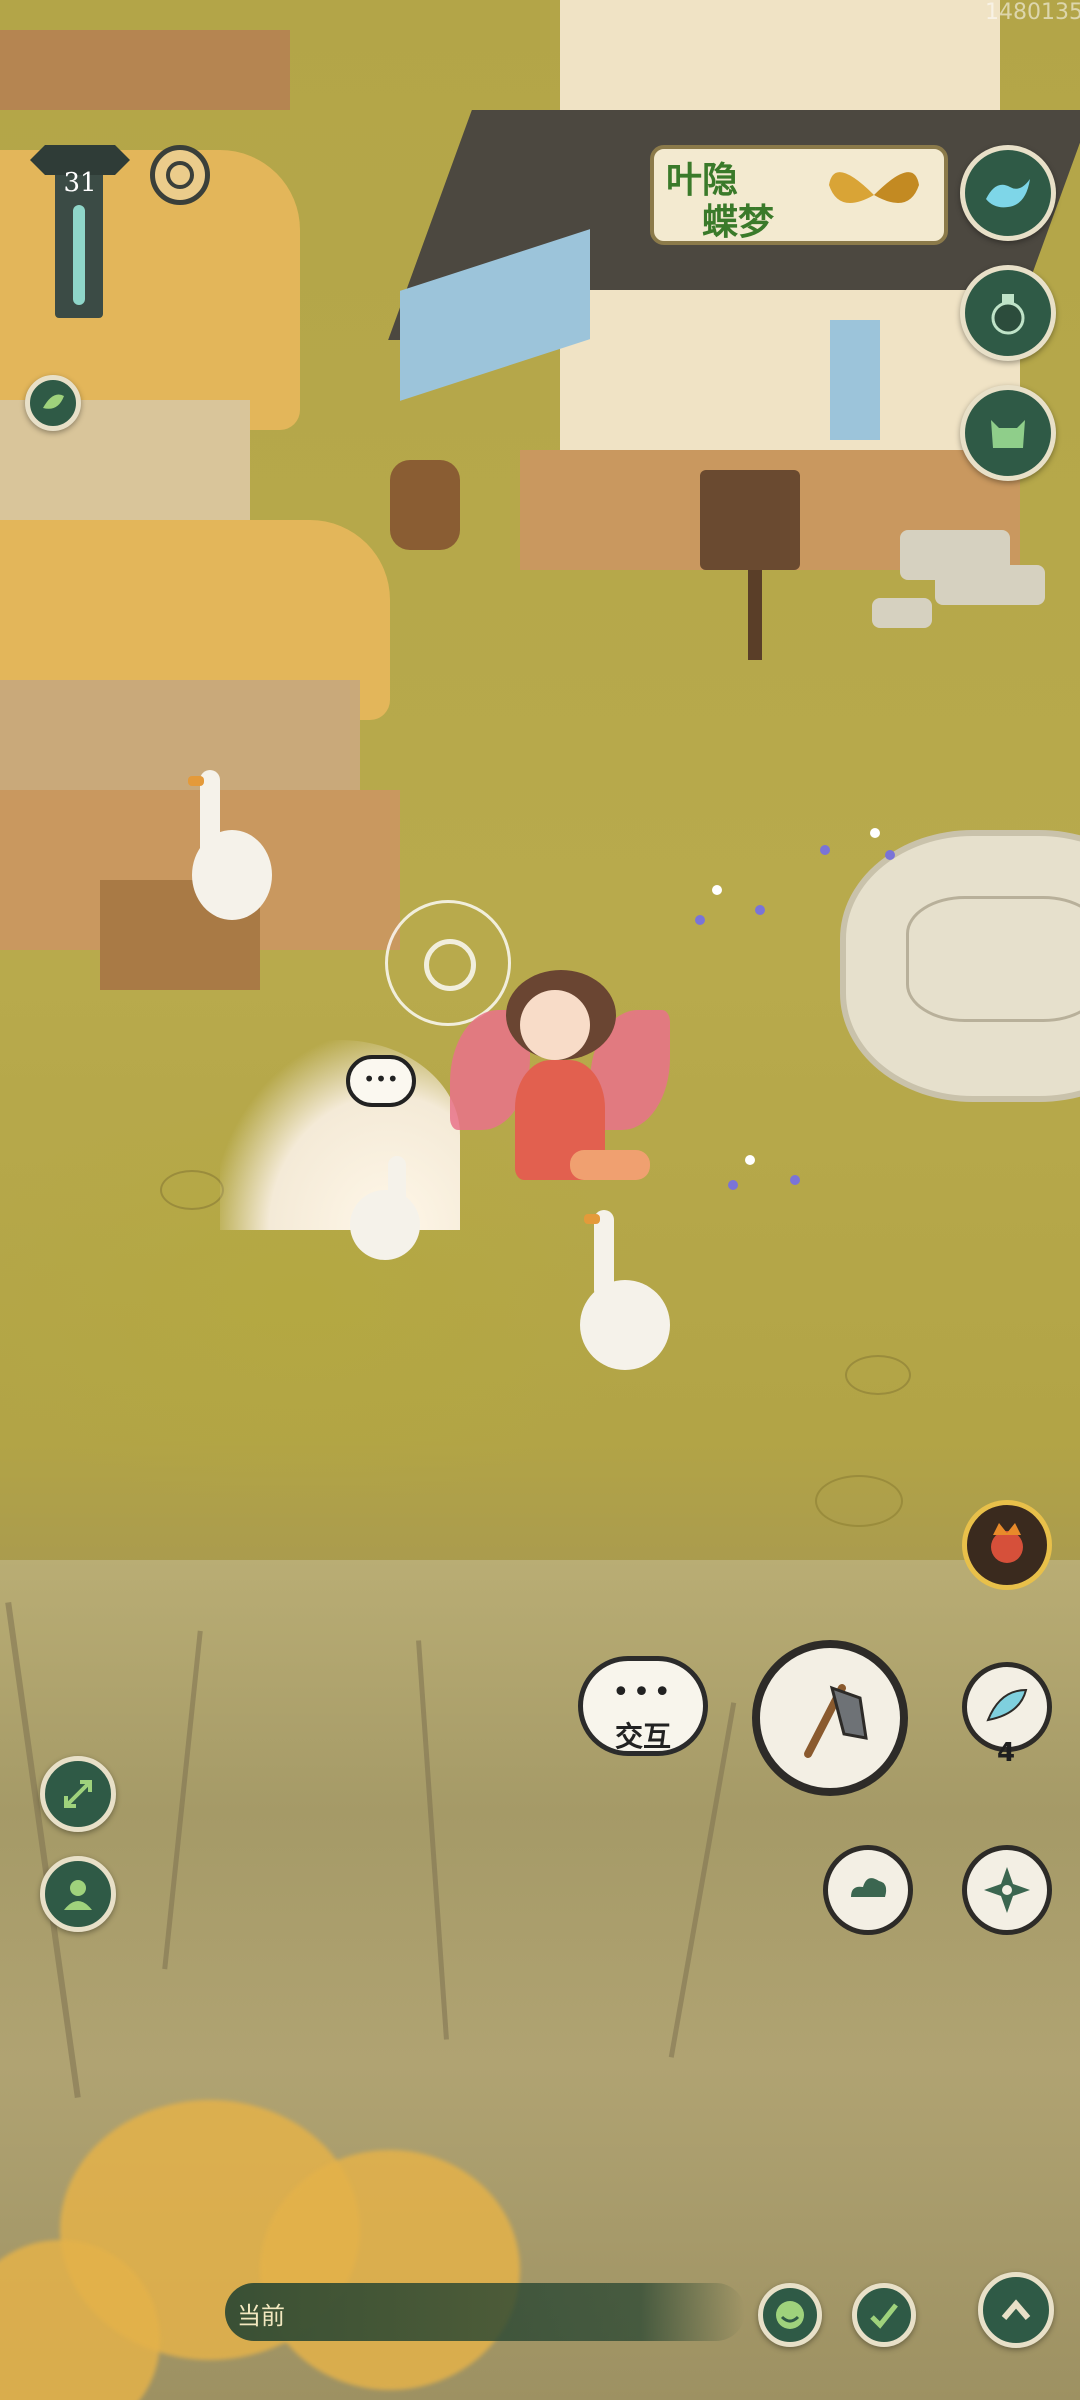 This screenshot has width=1080, height=2400. Describe the element at coordinates (1016, 2310) in the screenshot. I see `chevron-up-icon` at that location.